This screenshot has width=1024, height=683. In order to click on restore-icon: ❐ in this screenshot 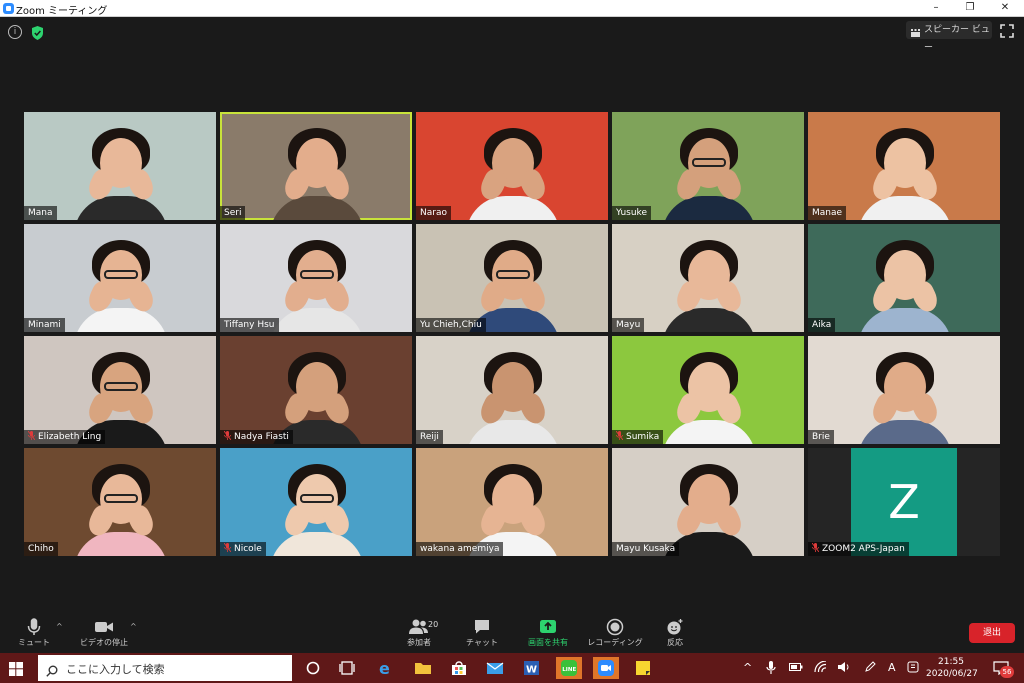, I will do `click(970, 8)`.